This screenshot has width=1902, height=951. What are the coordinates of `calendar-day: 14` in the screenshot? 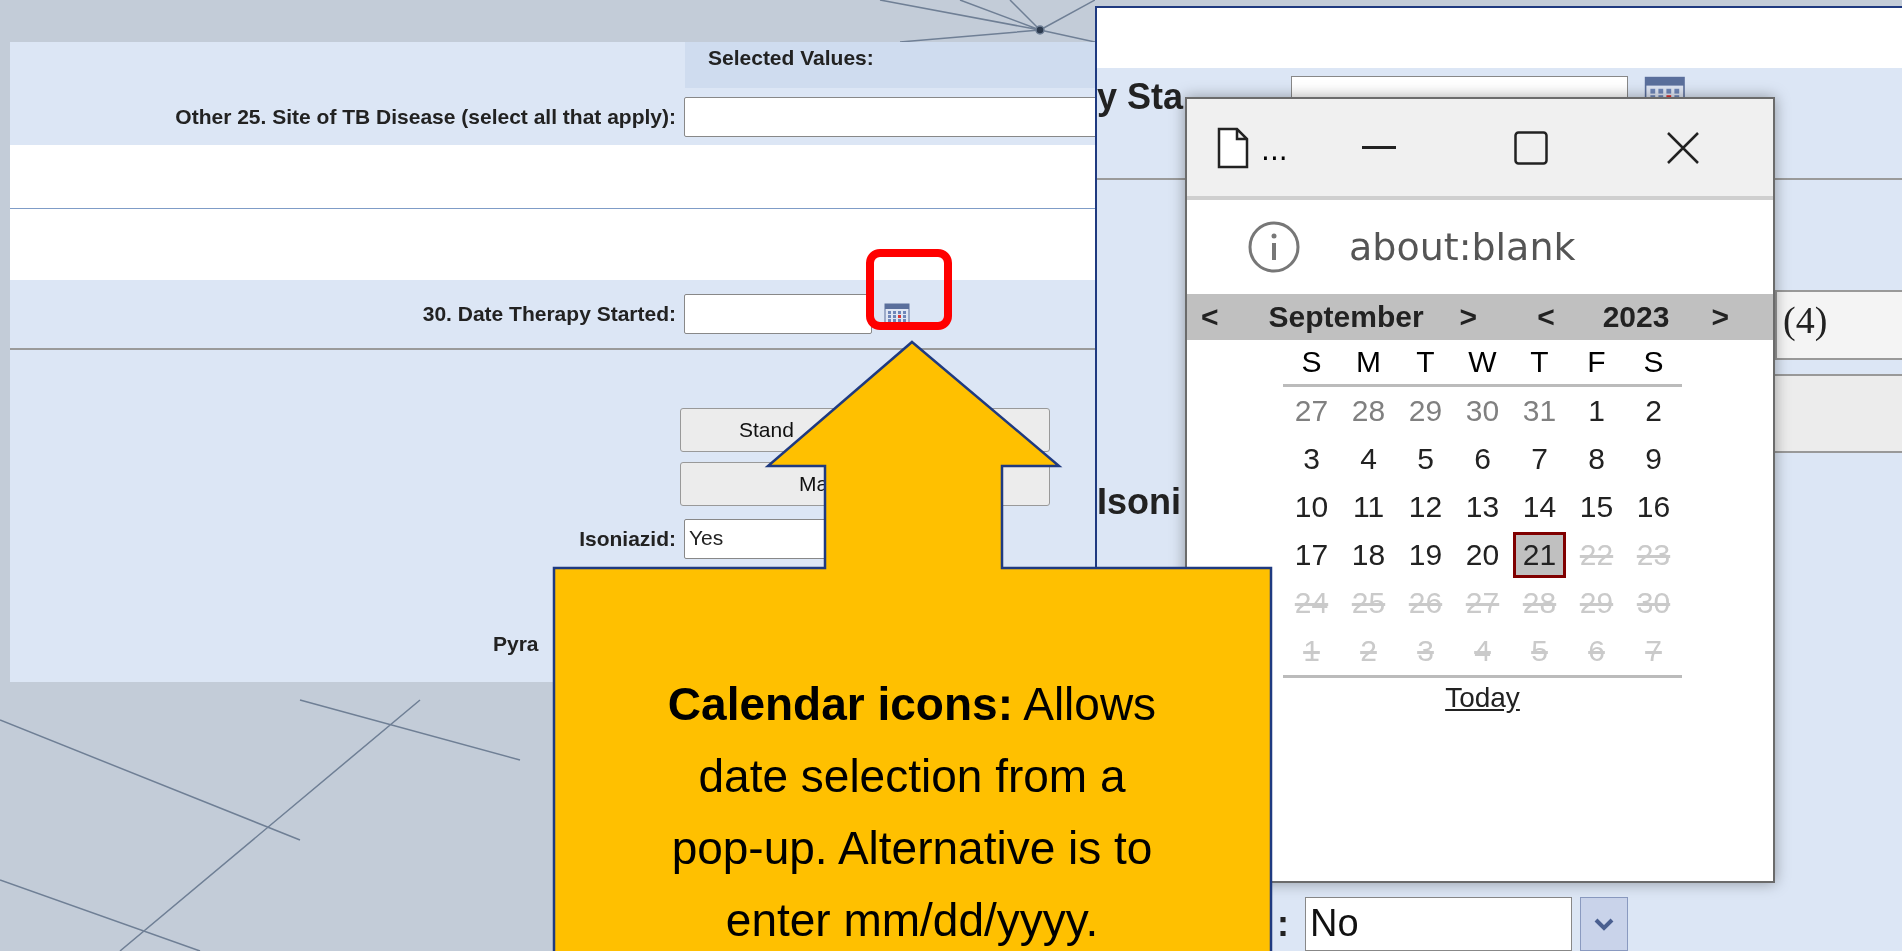 It's located at (1539, 507).